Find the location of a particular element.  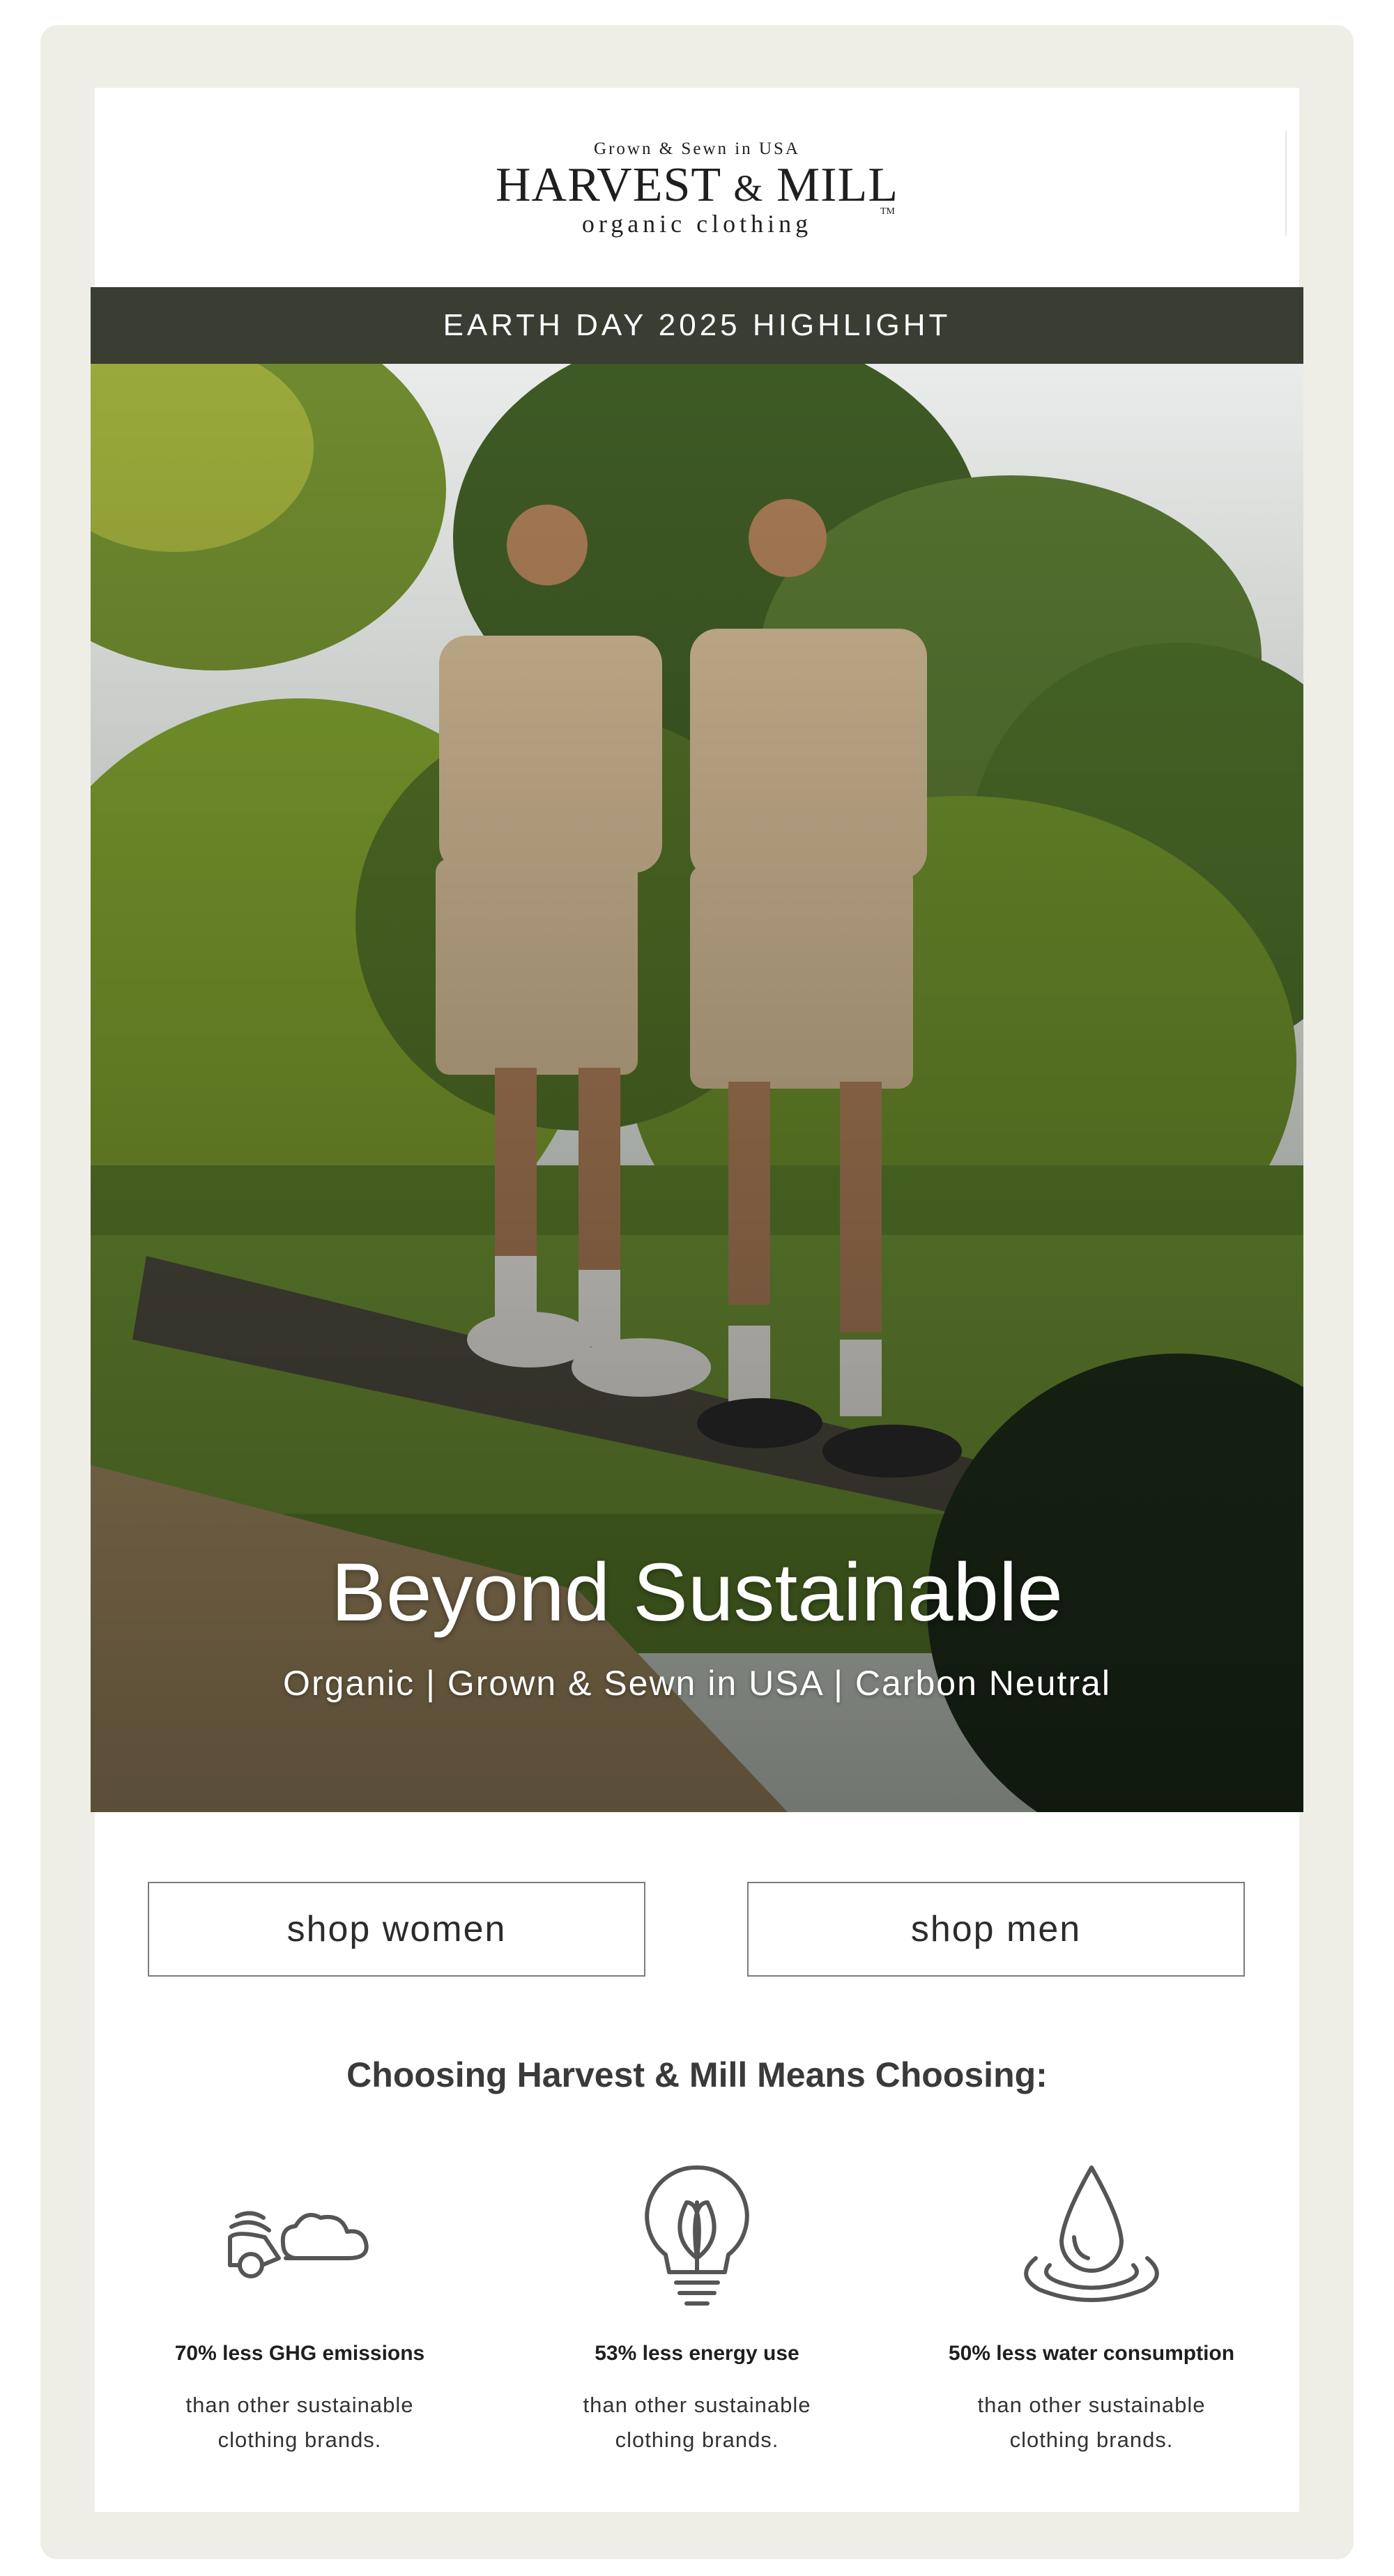

logo-subtitle: organic clothing is located at coordinates (697, 224).